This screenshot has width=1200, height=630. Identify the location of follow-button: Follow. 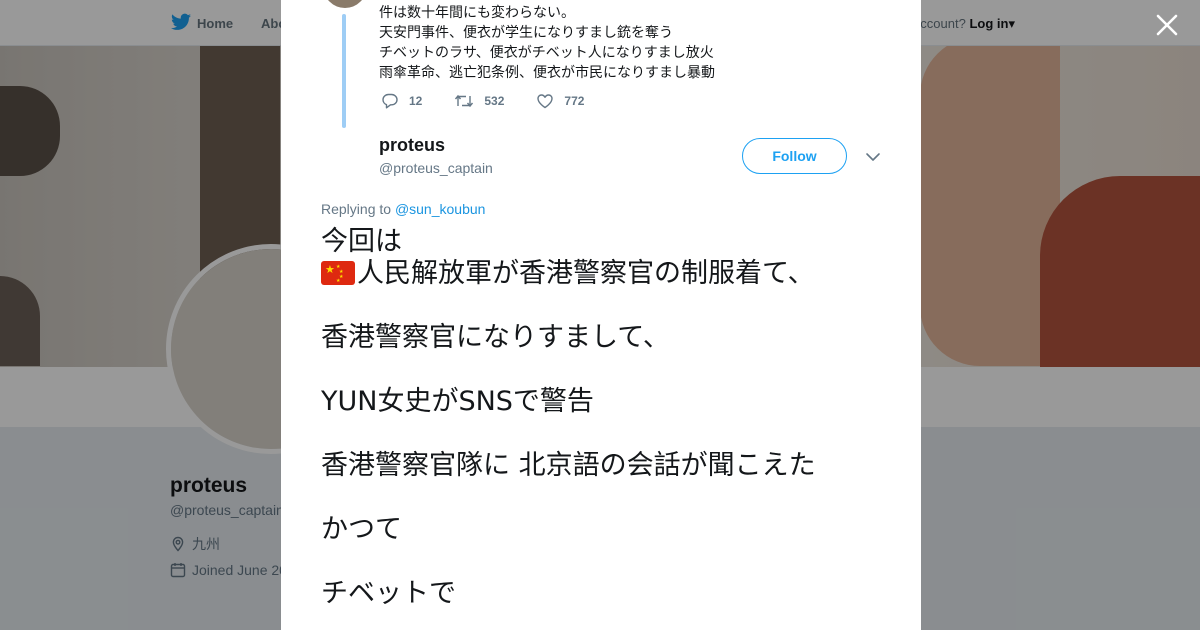
(794, 156).